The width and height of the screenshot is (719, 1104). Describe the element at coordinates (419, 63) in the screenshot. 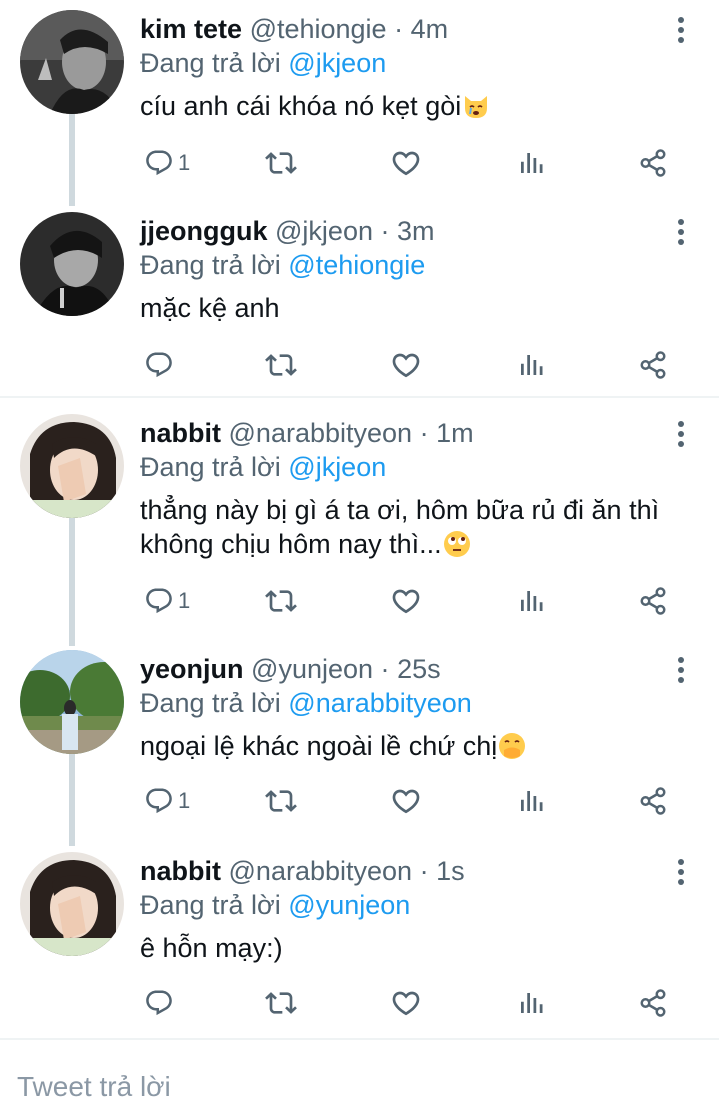

I see `replying-to: Đang trả lời @jkjeon` at that location.